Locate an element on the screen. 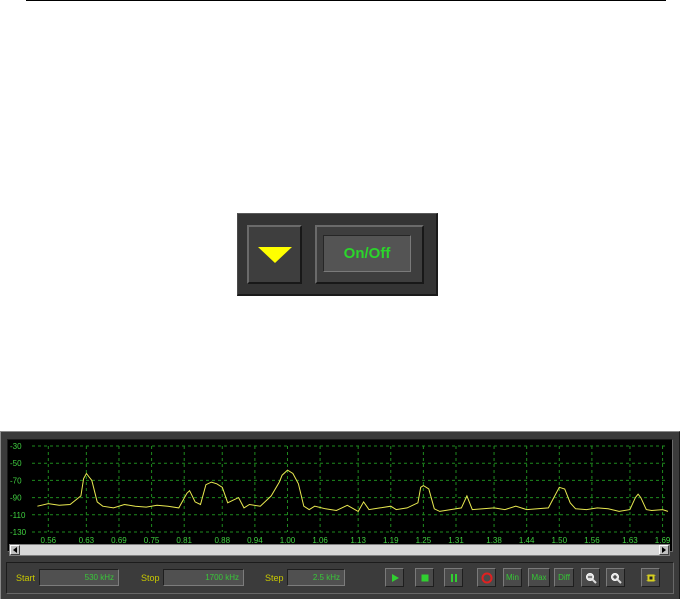  diff-button: Diff is located at coordinates (564, 577).